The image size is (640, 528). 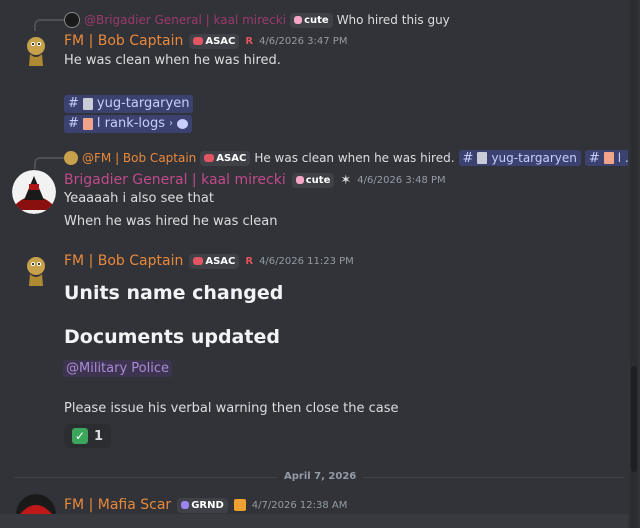 What do you see at coordinates (239, 505) in the screenshot?
I see `lock-icon` at bounding box center [239, 505].